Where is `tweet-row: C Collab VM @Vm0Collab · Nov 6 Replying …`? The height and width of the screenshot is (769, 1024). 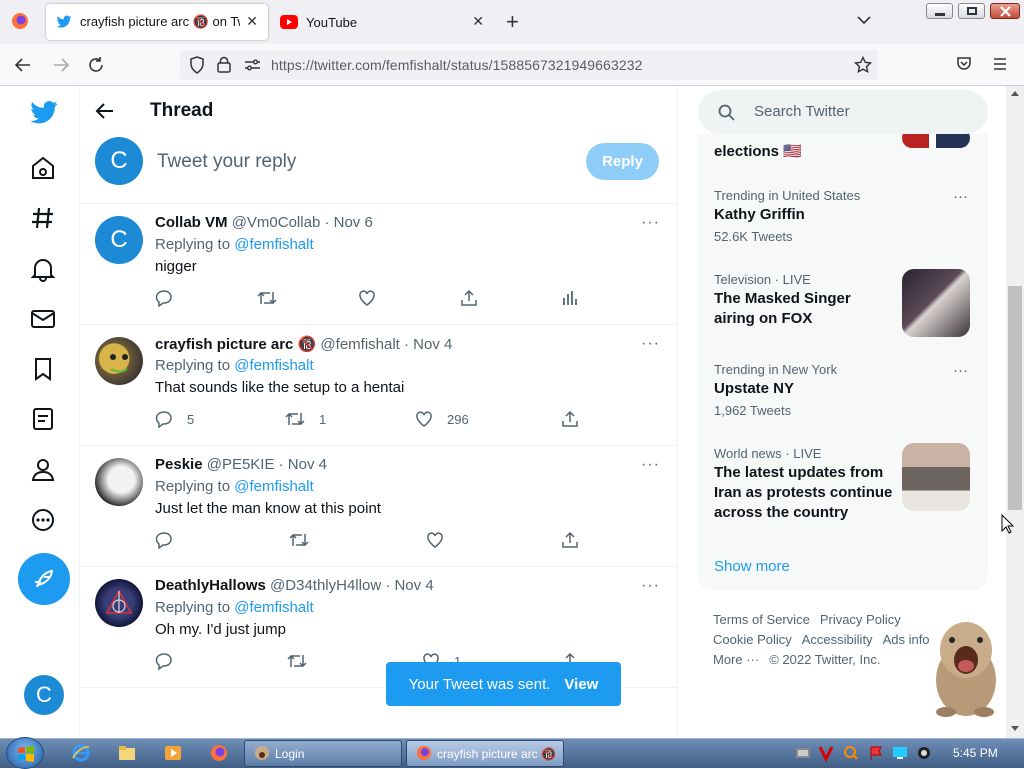
tweet-row: C Collab VM @Vm0Collab · Nov 6 Replying … is located at coordinates (379, 264).